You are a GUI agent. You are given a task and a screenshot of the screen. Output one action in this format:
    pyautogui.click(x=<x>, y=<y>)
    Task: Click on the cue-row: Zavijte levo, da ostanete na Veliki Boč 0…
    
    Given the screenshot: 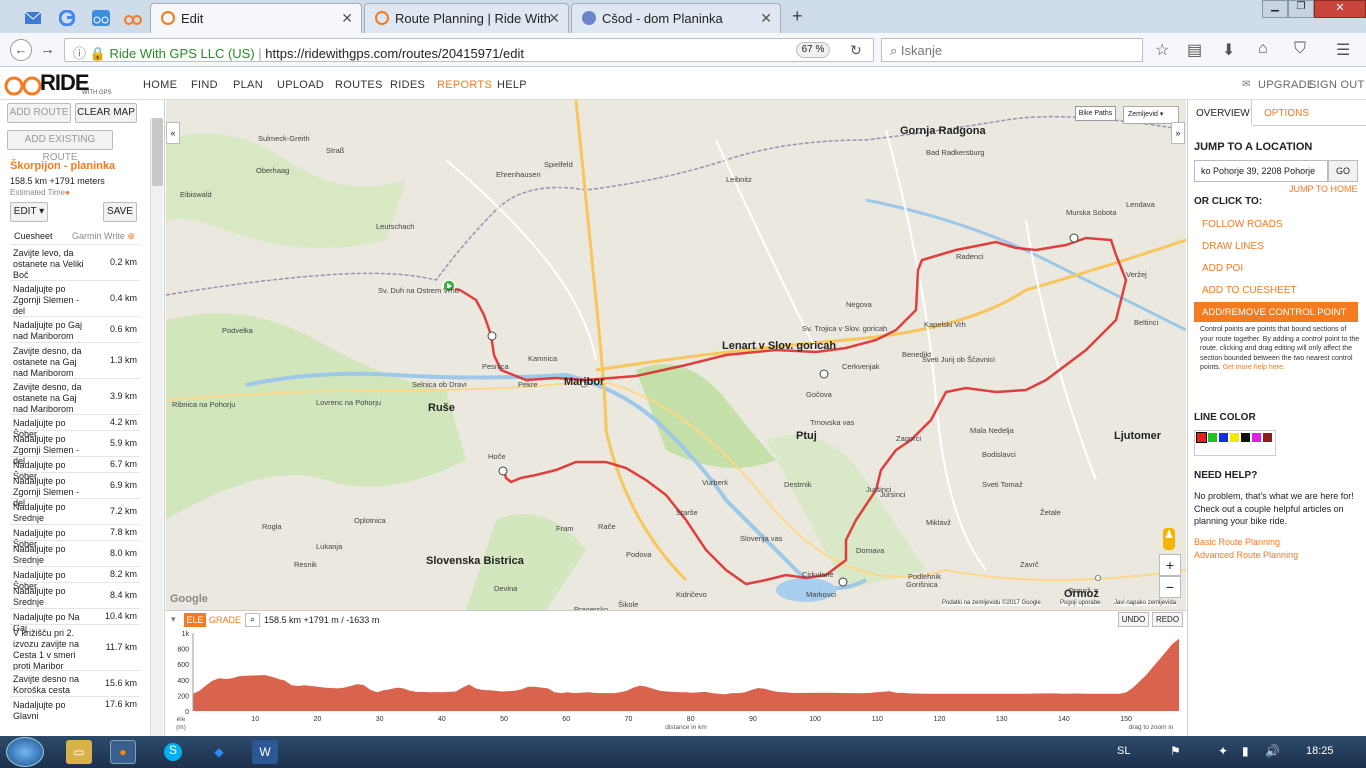 What is the action you would take?
    pyautogui.click(x=75, y=262)
    